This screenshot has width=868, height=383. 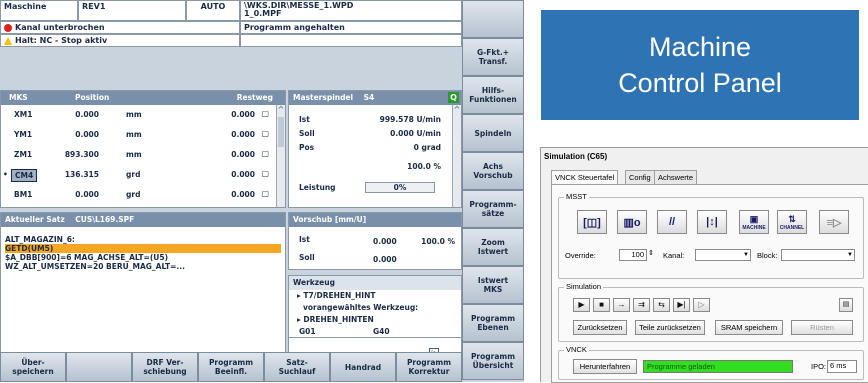 I want to click on skip-end-button: ▶|, so click(x=681, y=305).